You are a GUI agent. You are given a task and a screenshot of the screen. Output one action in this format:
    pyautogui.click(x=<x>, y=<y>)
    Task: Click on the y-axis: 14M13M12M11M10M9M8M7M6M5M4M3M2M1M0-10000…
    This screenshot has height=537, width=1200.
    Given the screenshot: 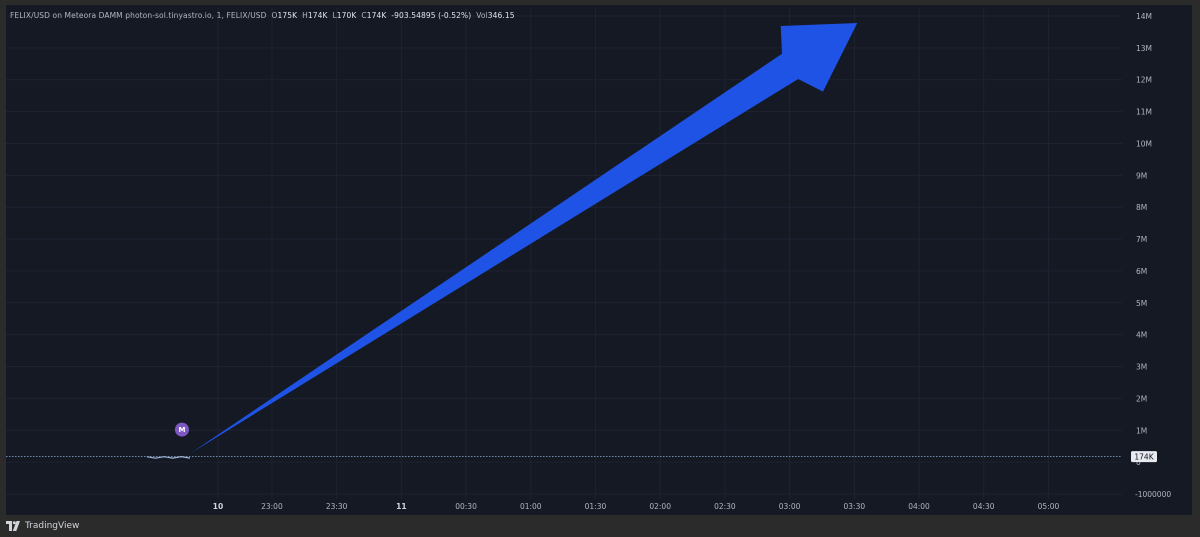 What is the action you would take?
    pyautogui.click(x=1151, y=255)
    